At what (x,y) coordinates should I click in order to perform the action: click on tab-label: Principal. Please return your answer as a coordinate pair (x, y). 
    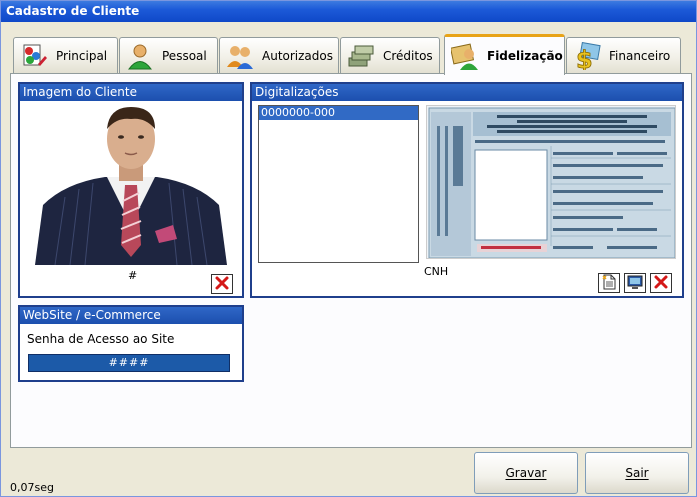
    Looking at the image, I should click on (82, 55).